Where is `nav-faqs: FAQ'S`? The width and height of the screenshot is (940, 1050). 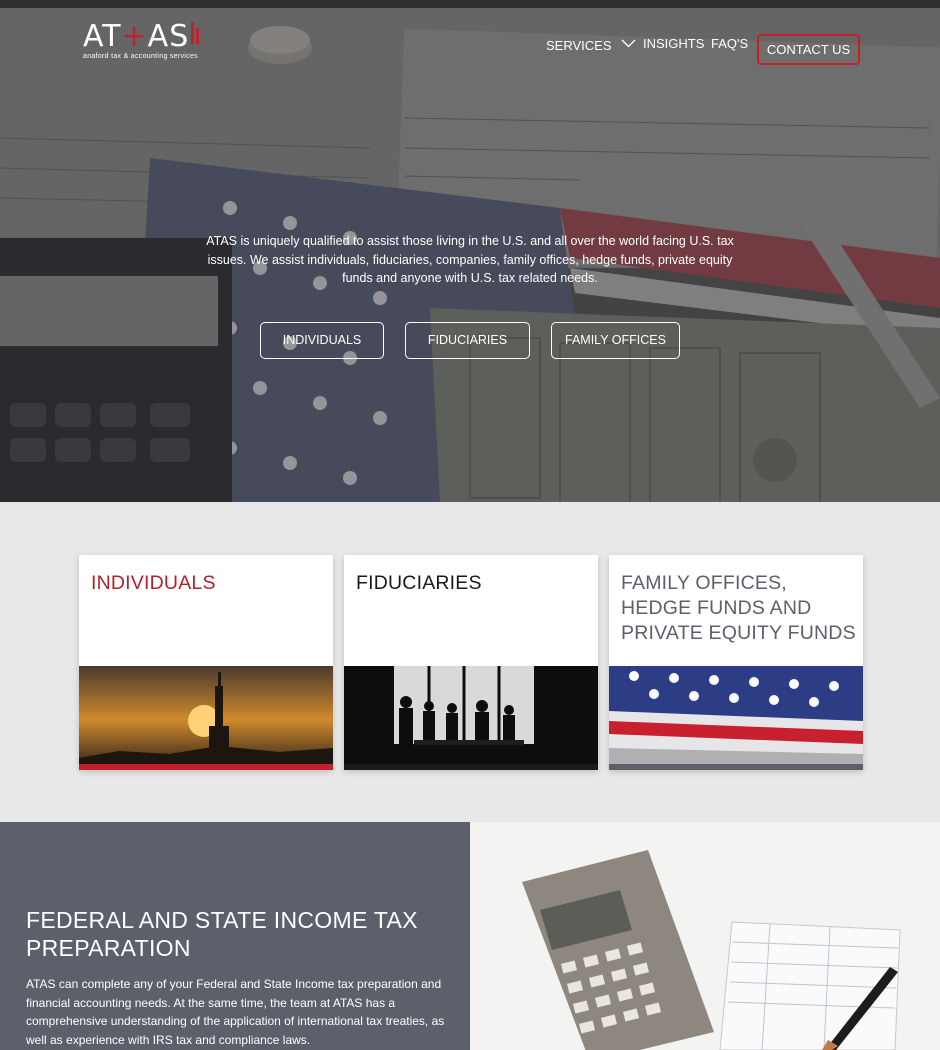 nav-faqs: FAQ'S is located at coordinates (729, 43).